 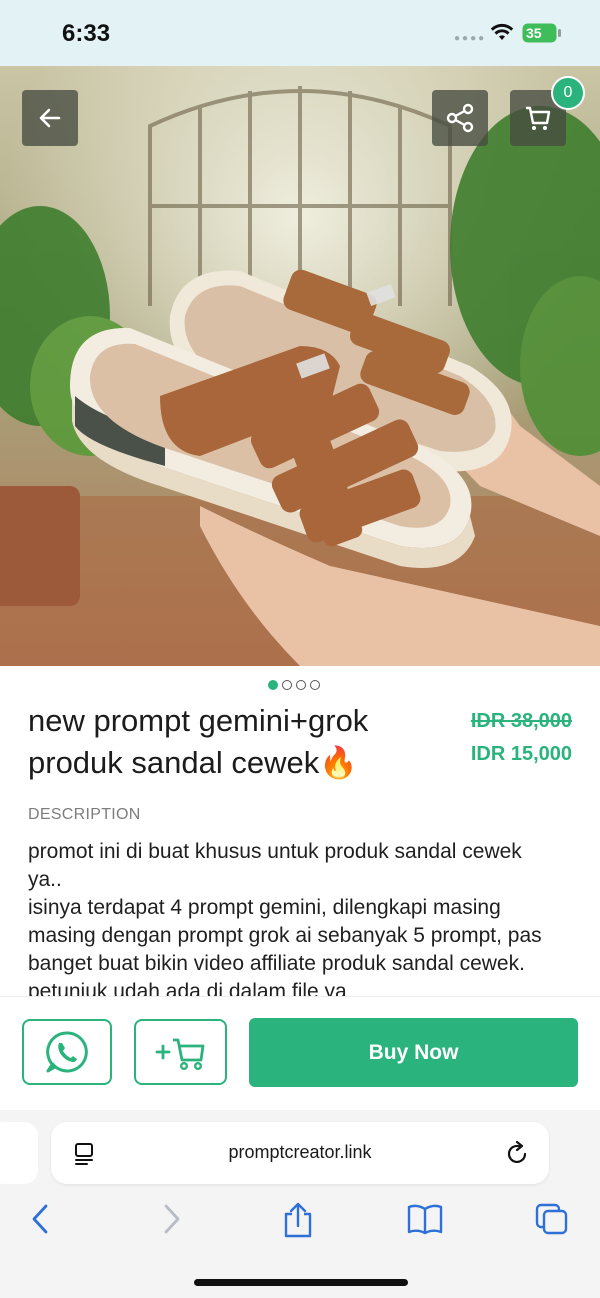 What do you see at coordinates (86, 33) in the screenshot?
I see `status-time: 6:33` at bounding box center [86, 33].